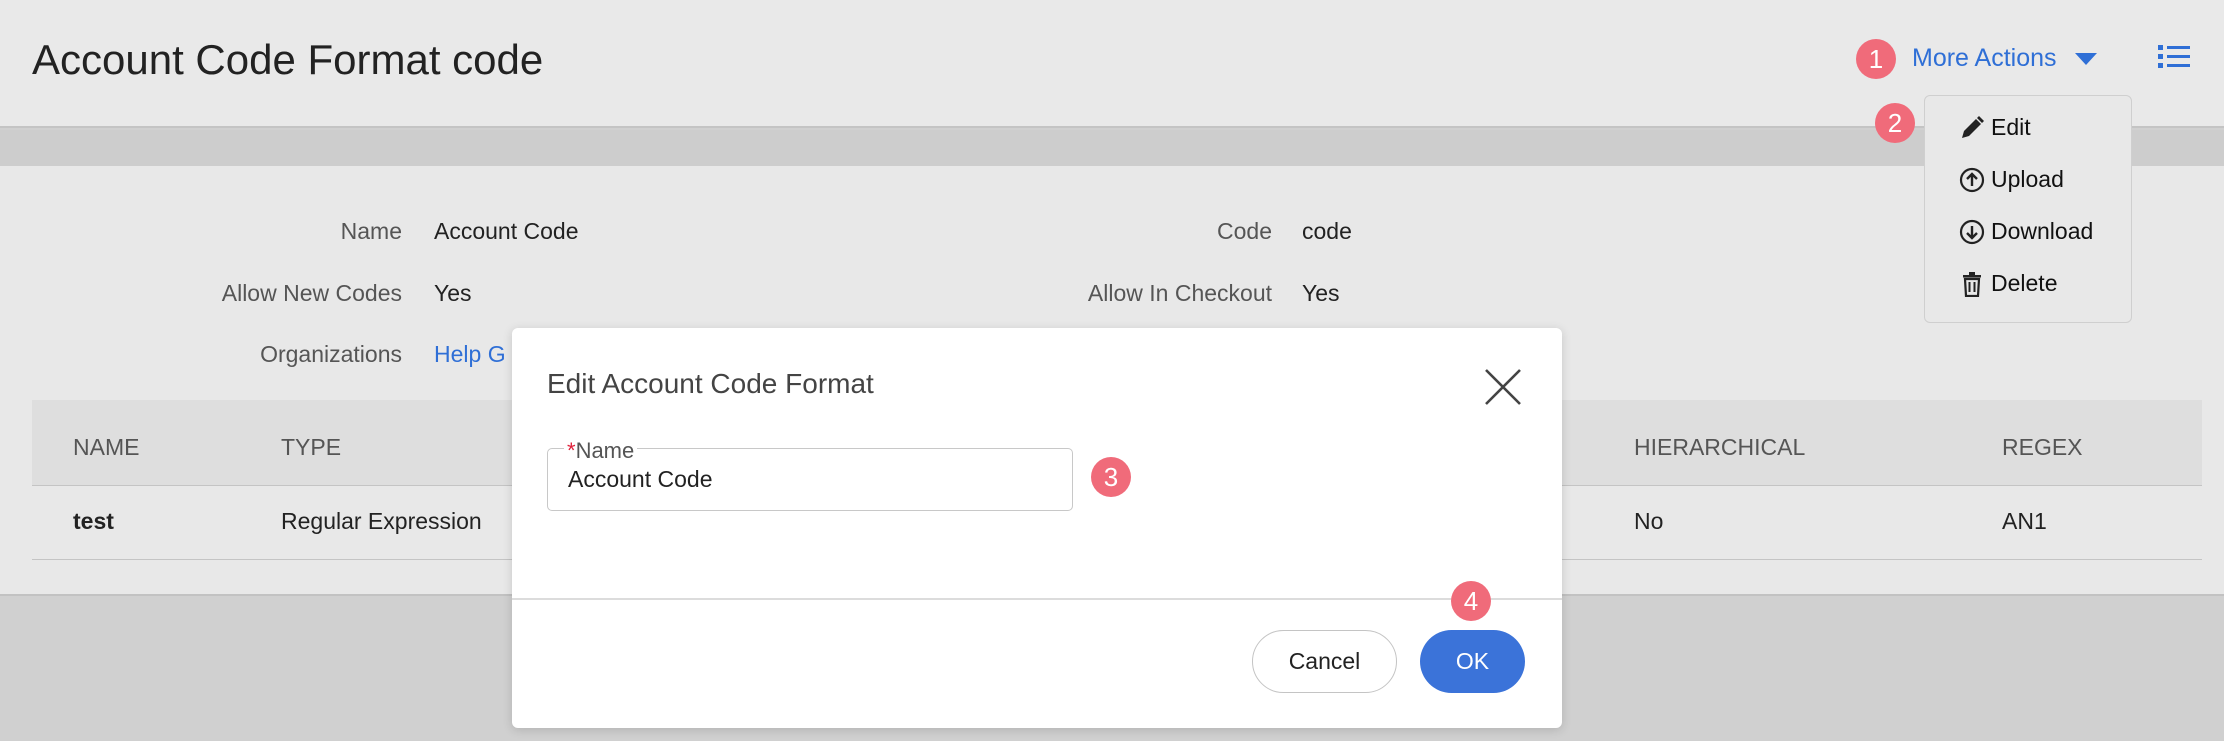 Image resolution: width=2224 pixels, height=741 pixels. Describe the element at coordinates (571, 450) in the screenshot. I see `required-marker: *` at that location.